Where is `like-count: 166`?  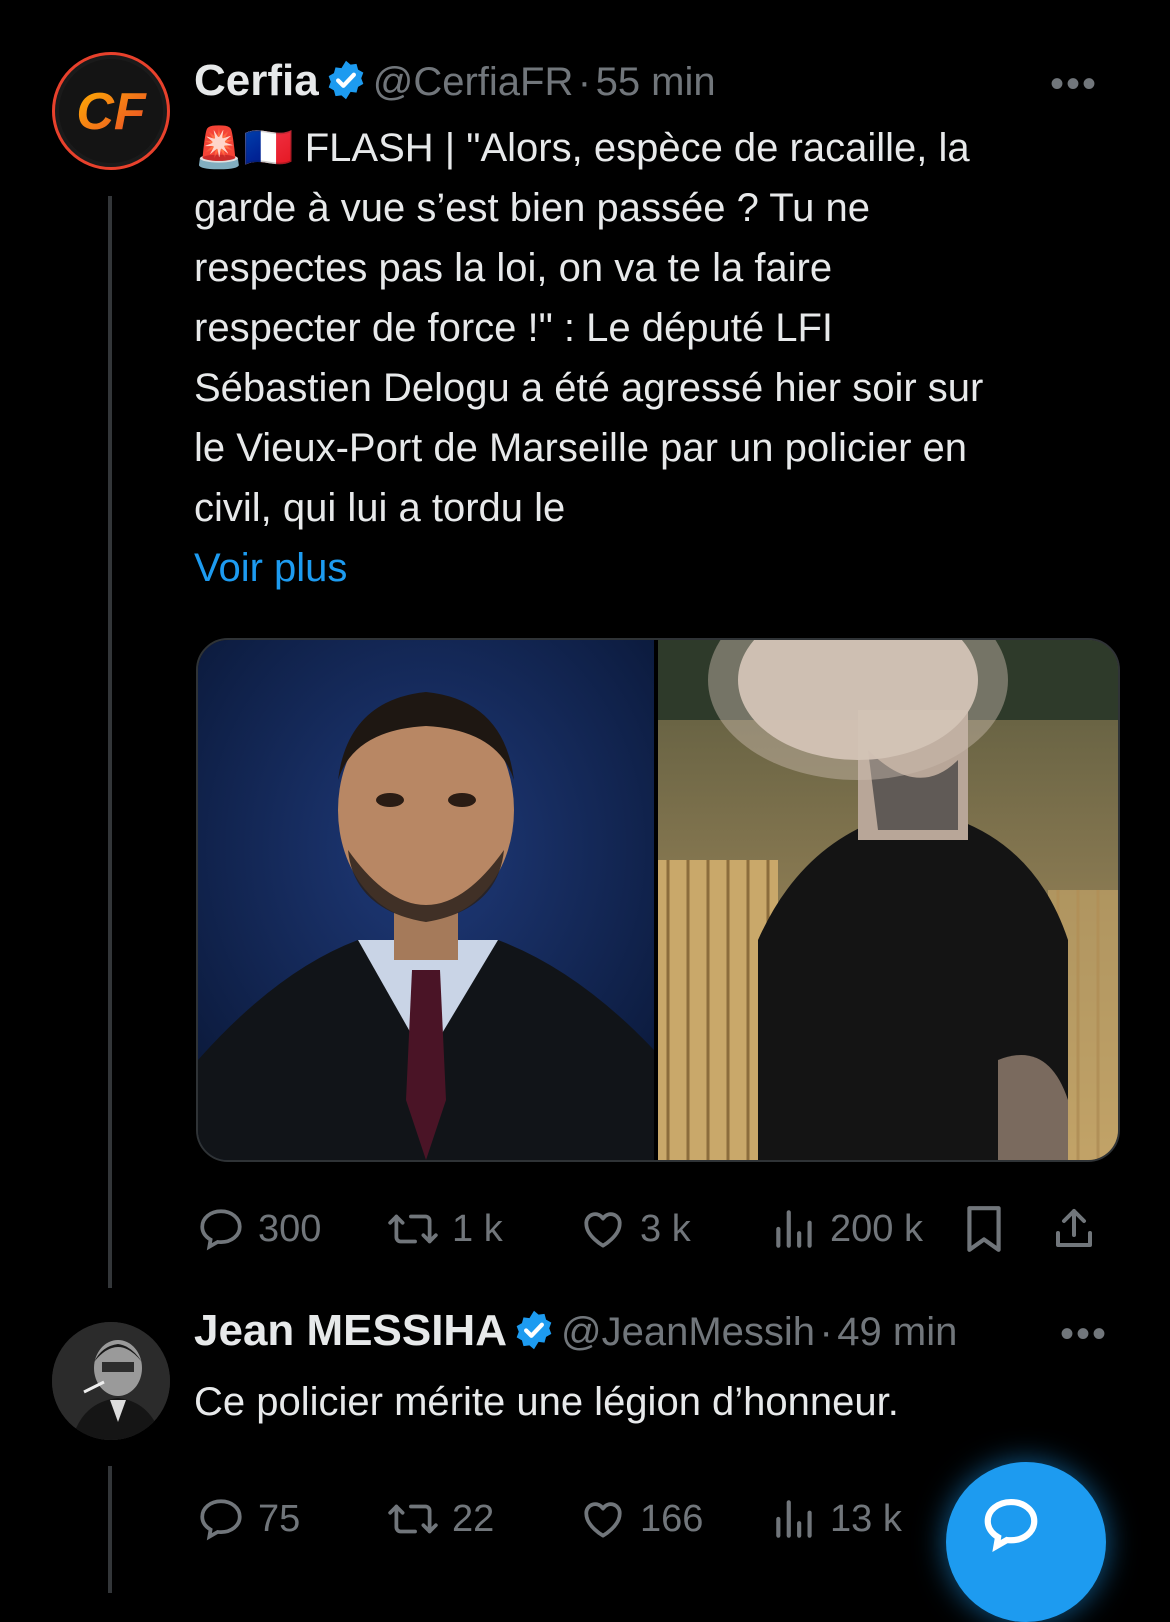 like-count: 166 is located at coordinates (672, 1518).